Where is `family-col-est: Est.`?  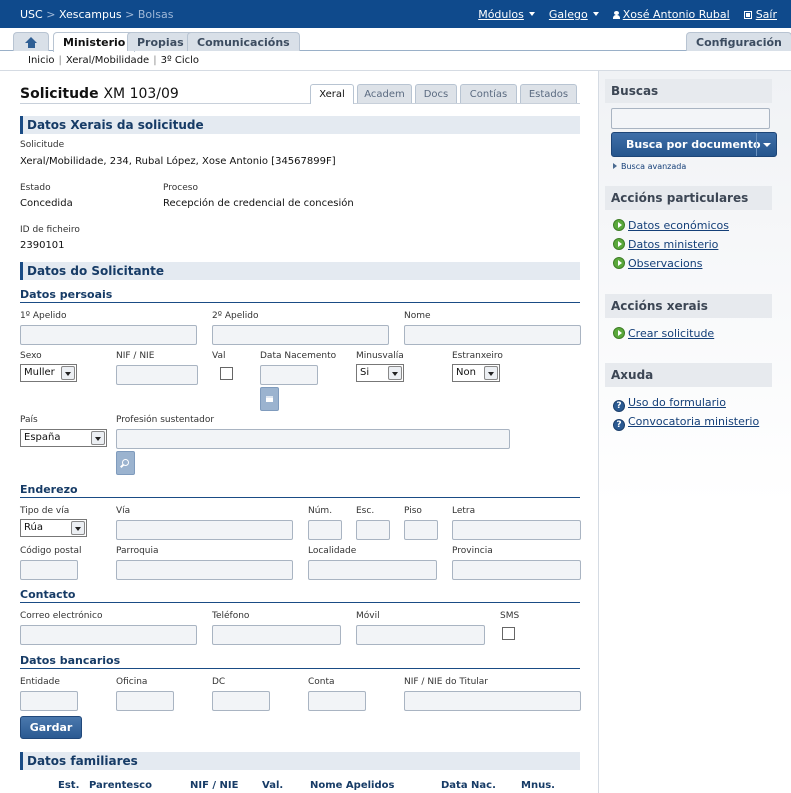
family-col-est: Est. is located at coordinates (69, 785).